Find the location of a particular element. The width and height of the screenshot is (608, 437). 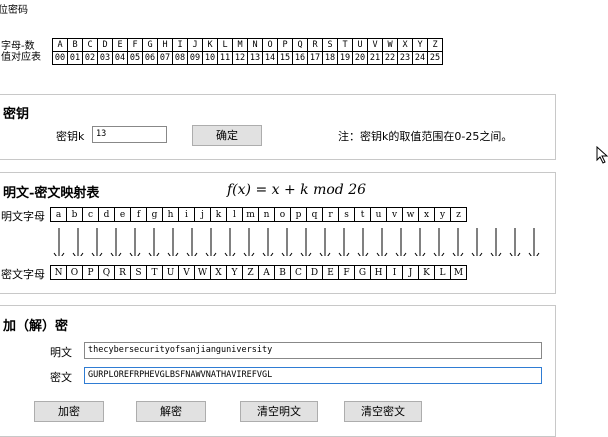

confirm-button: 确定 is located at coordinates (227, 135).